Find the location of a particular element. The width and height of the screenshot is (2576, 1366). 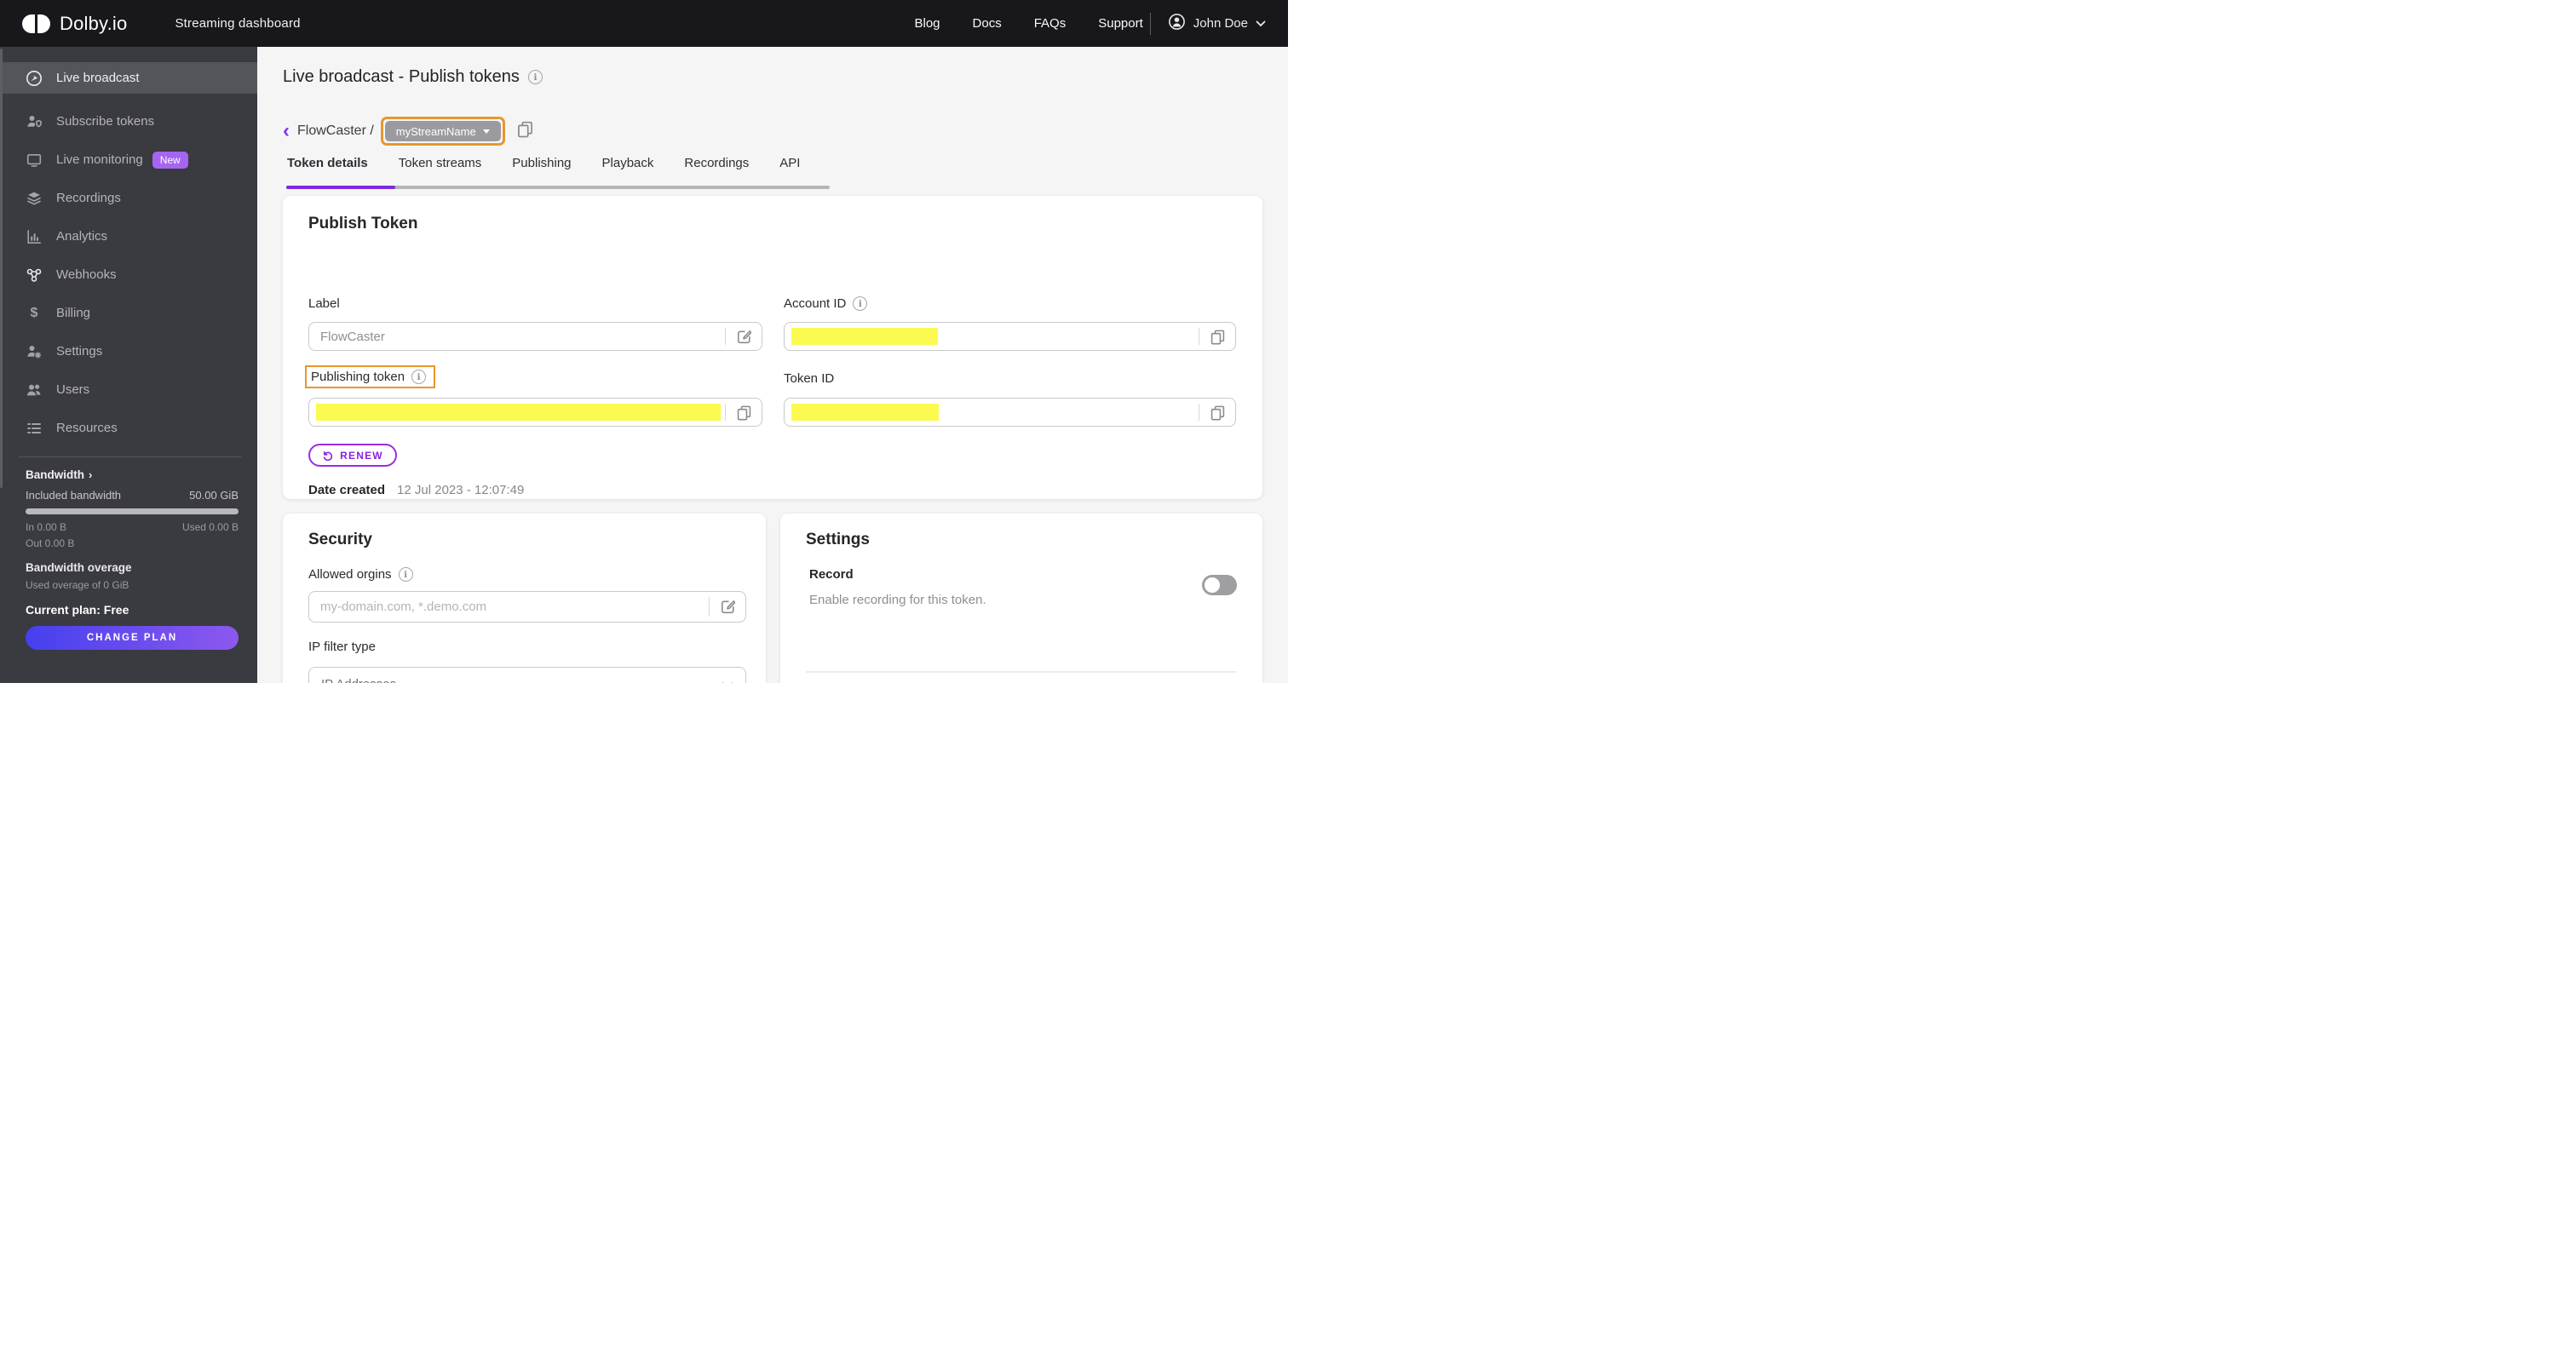

allowed-origins-label: Allowed orgins i is located at coordinates (360, 574).